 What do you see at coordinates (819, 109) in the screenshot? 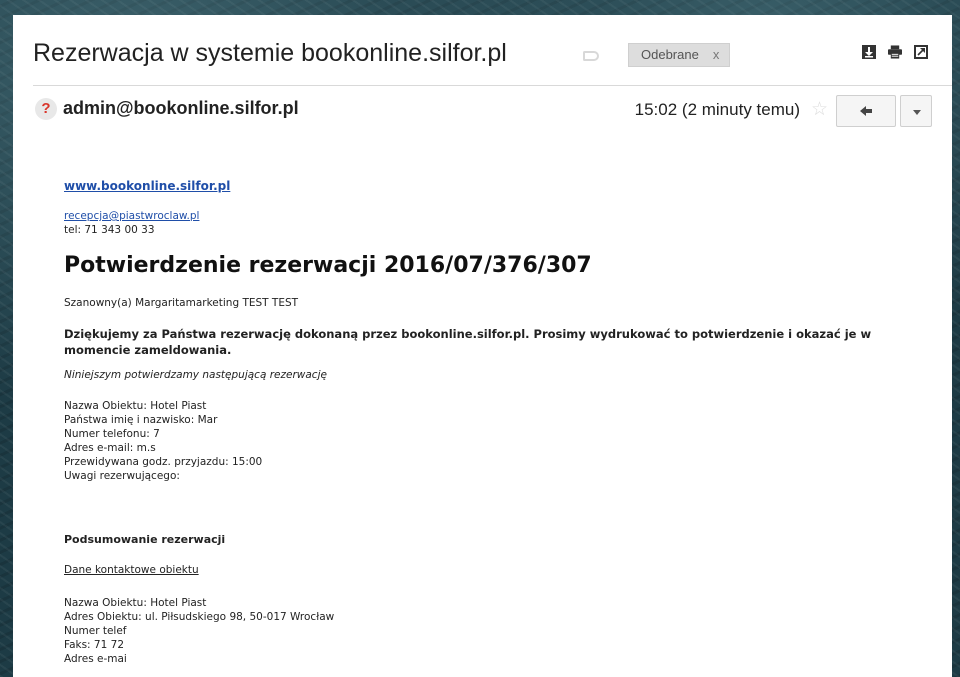
I see `star-icon: ☆` at bounding box center [819, 109].